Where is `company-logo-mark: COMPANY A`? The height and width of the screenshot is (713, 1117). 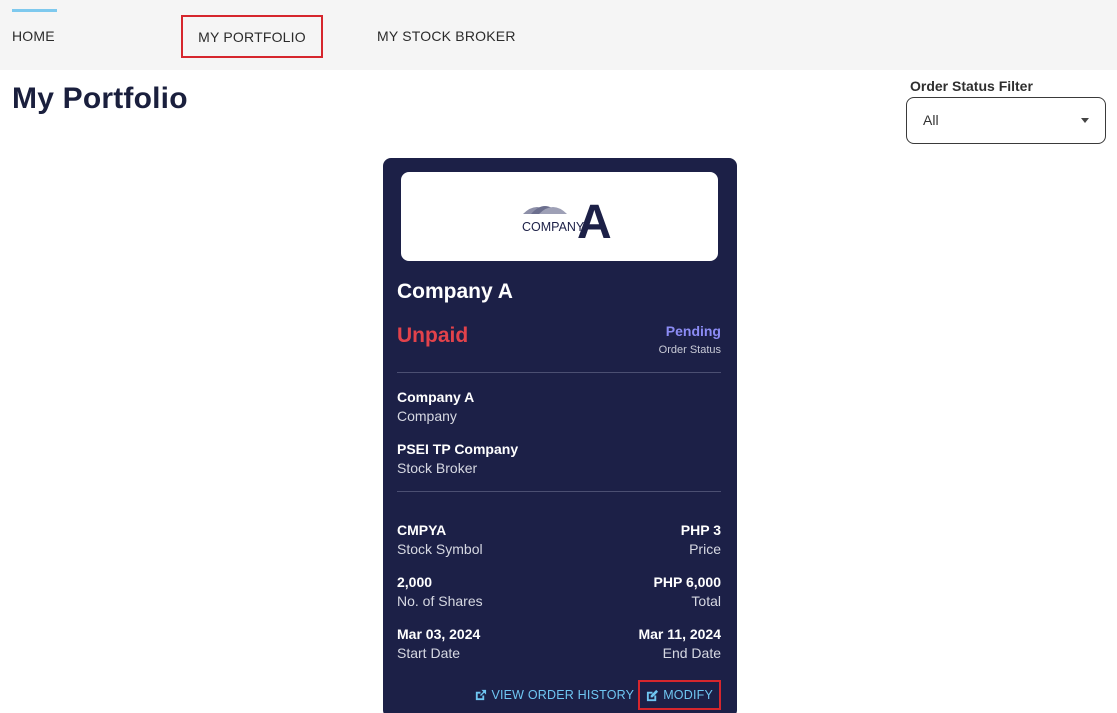
company-logo-mark: COMPANY A is located at coordinates (567, 219).